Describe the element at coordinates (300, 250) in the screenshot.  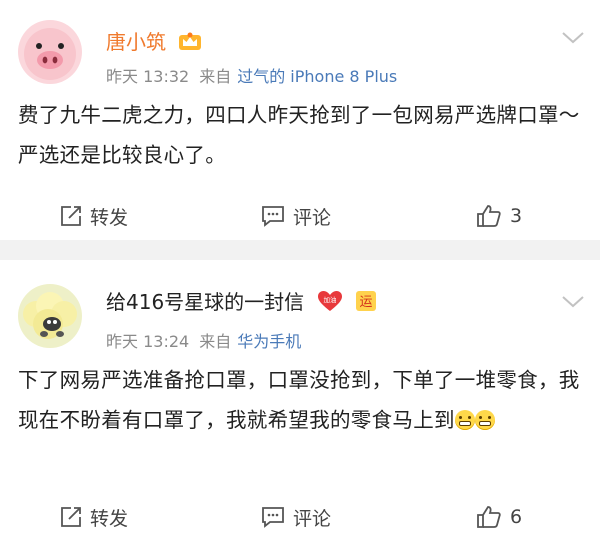
I see `feed-divider` at that location.